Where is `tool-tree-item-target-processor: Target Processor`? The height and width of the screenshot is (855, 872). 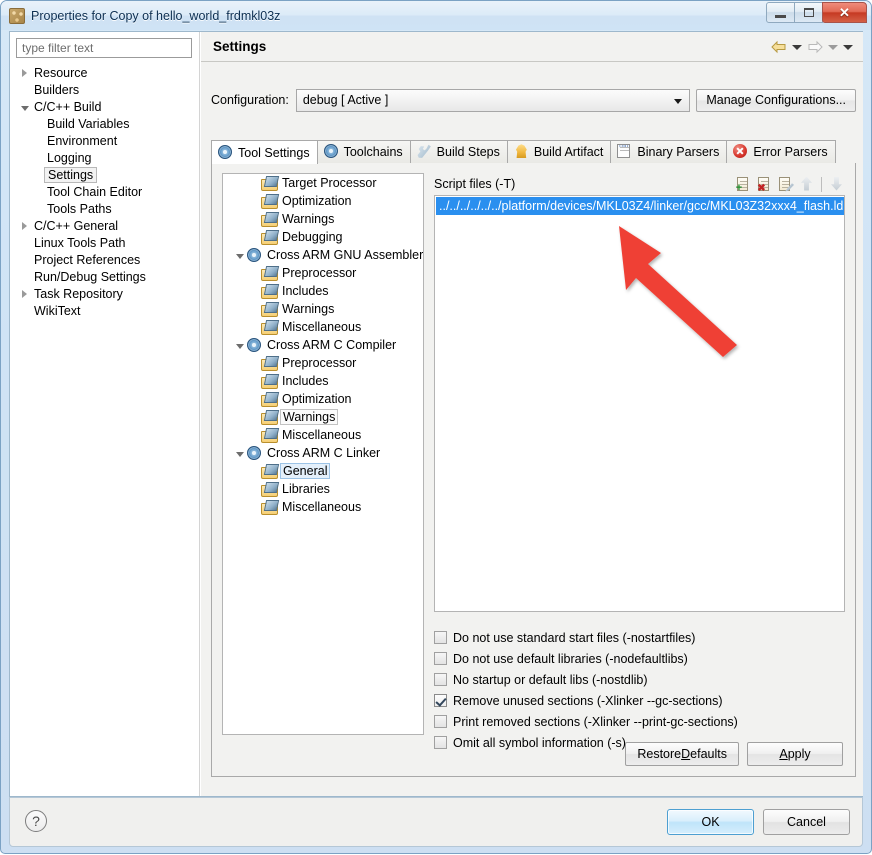 tool-tree-item-target-processor: Target Processor is located at coordinates (323, 183).